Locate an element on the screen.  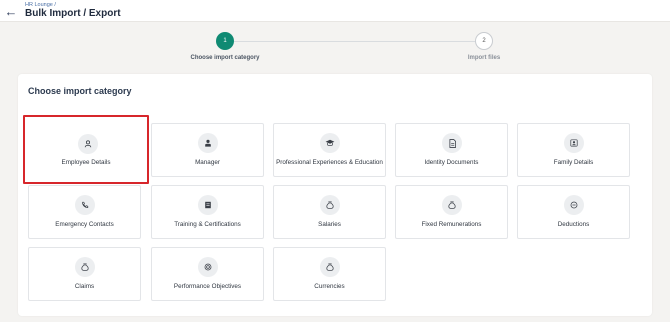
graduation-cap-icon is located at coordinates (330, 143).